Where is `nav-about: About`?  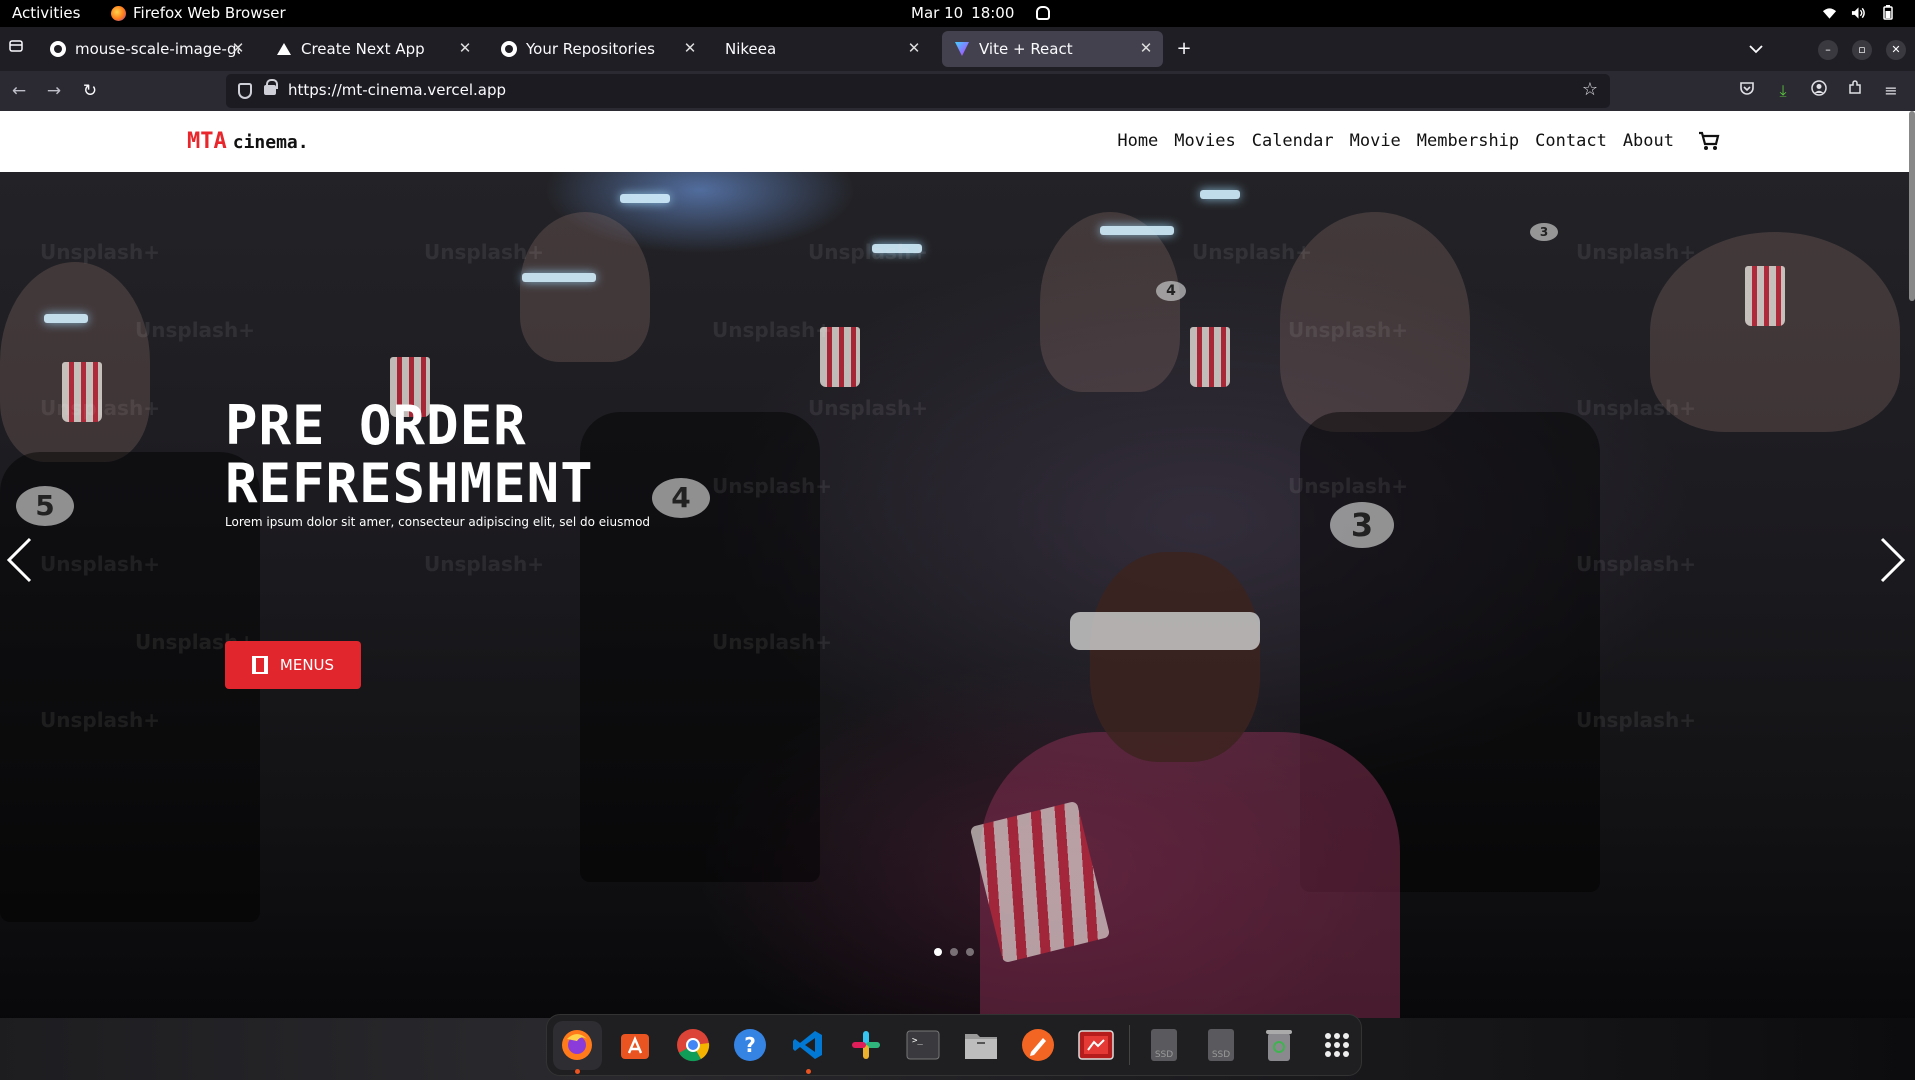 nav-about: About is located at coordinates (1648, 141).